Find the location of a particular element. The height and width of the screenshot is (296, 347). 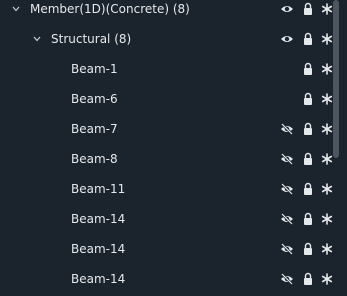

tree-row-item: Beam-6 is located at coordinates (170, 99).